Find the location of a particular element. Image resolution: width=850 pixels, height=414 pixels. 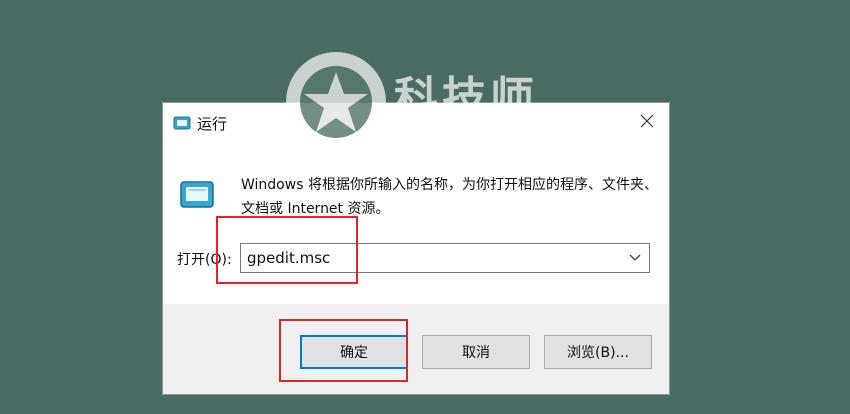

dialog-title: 运行 is located at coordinates (212, 124).